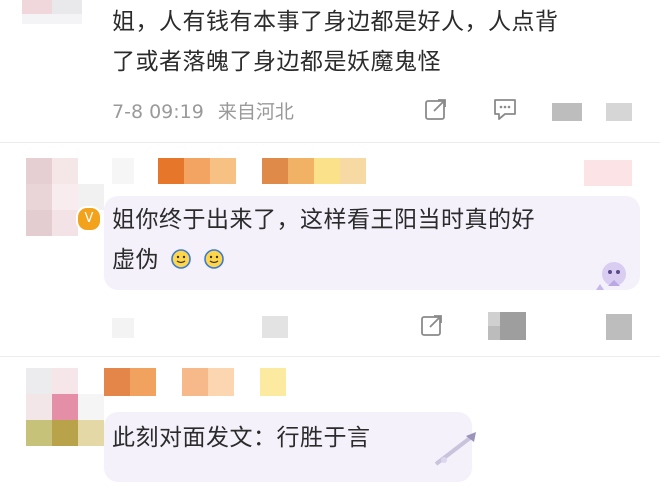  I want to click on comment-text-line: 姐，人有钱有本事了身边都是好人，人点背, so click(335, 22).